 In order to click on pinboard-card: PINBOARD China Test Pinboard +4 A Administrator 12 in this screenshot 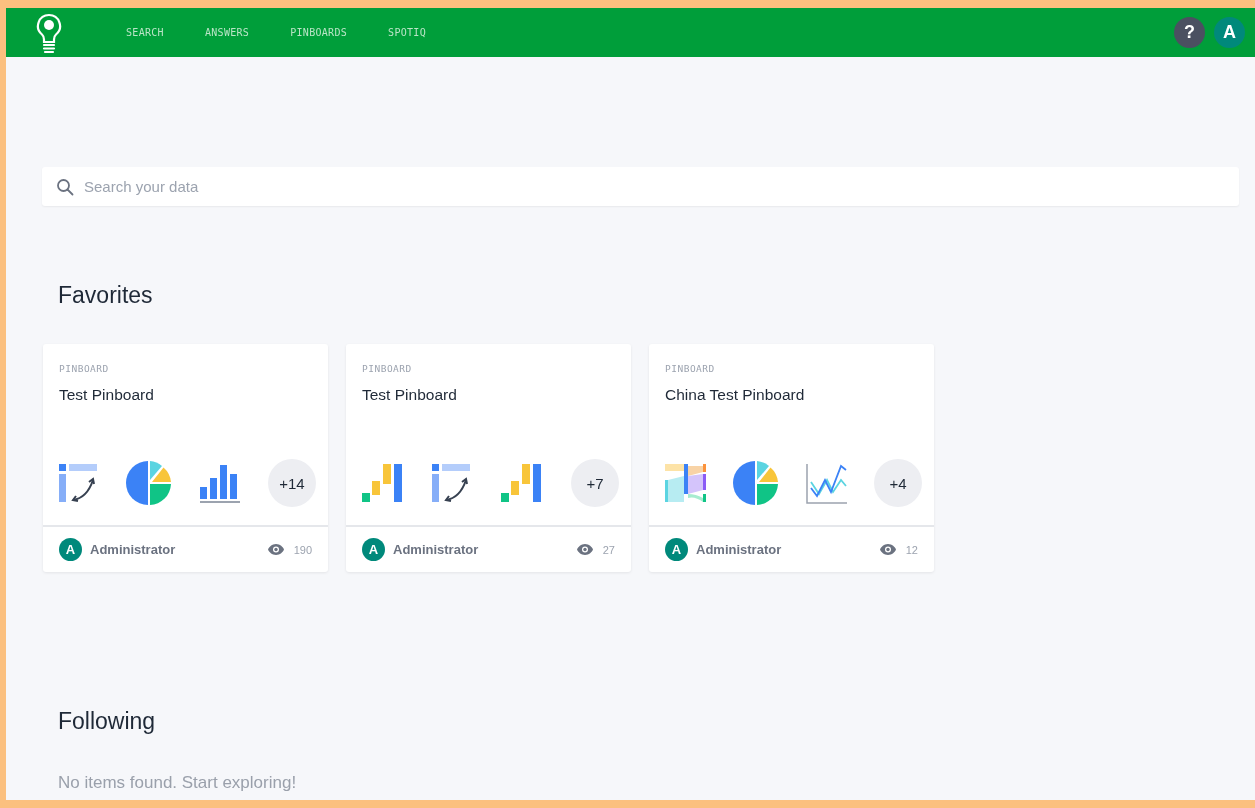, I will do `click(791, 458)`.